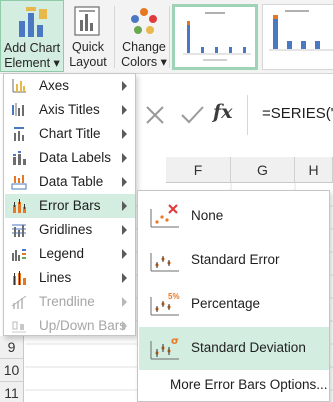 This screenshot has width=333, height=402. What do you see at coordinates (88, 21) in the screenshot?
I see `quick-layout-icon` at bounding box center [88, 21].